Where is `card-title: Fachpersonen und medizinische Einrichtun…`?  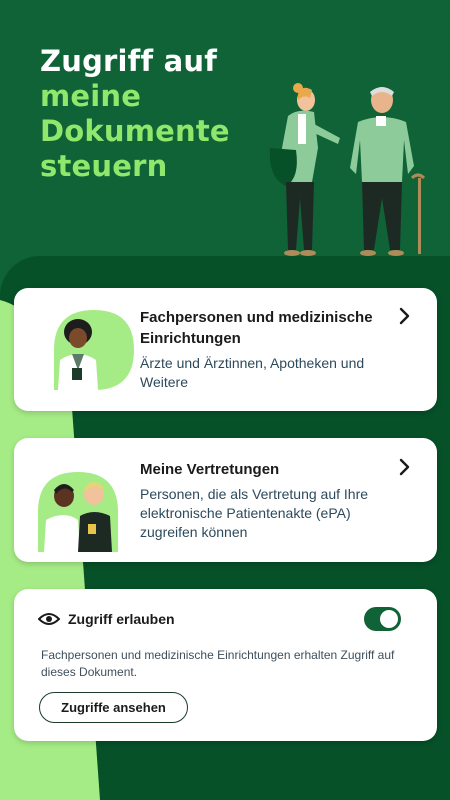
card-title: Fachpersonen und medizinische Einrichtun… is located at coordinates (256, 328).